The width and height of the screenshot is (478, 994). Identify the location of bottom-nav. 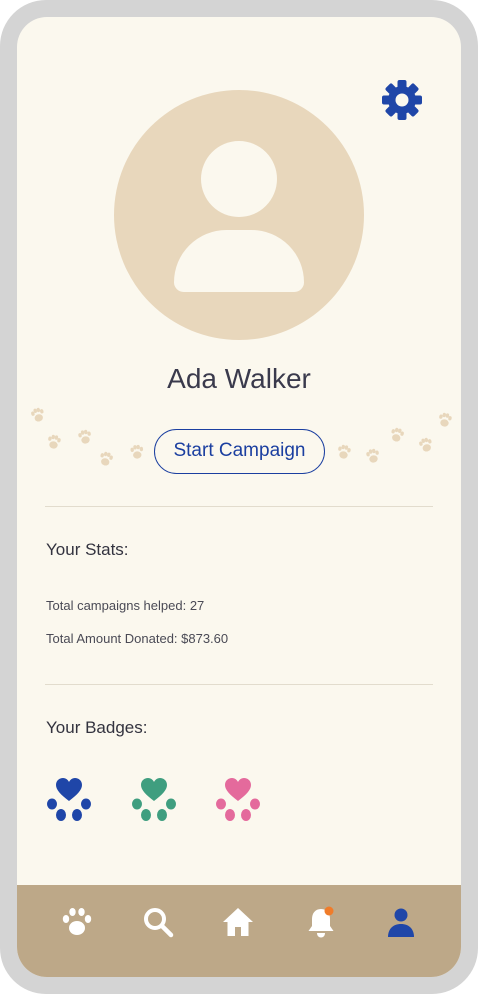
(239, 931).